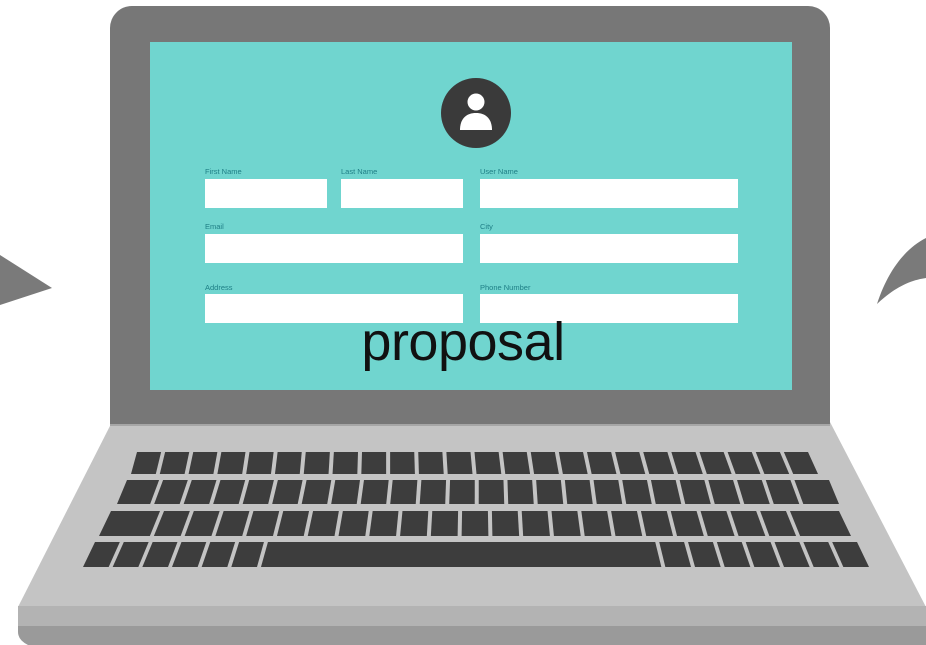 The height and width of the screenshot is (645, 926). I want to click on city-label: City, so click(486, 226).